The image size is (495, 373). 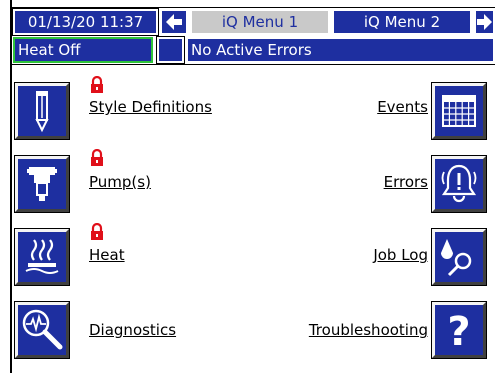 I want to click on pencil-icon, so click(x=42, y=112).